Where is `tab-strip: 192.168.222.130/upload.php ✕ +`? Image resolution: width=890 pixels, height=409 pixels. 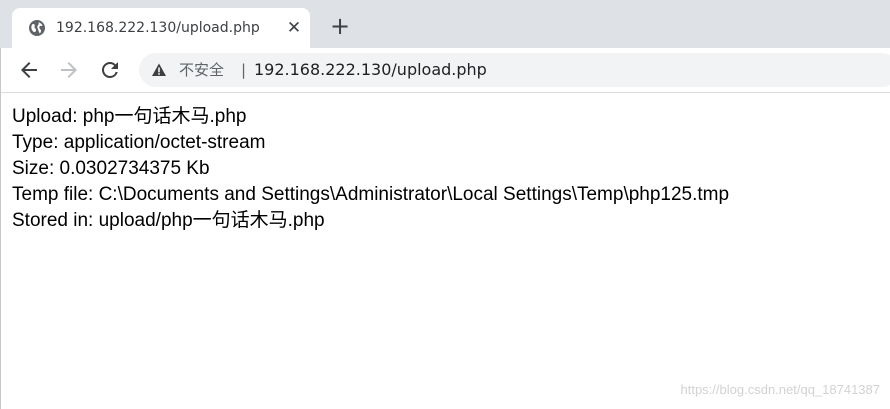
tab-strip: 192.168.222.130/upload.php ✕ + is located at coordinates (445, 24).